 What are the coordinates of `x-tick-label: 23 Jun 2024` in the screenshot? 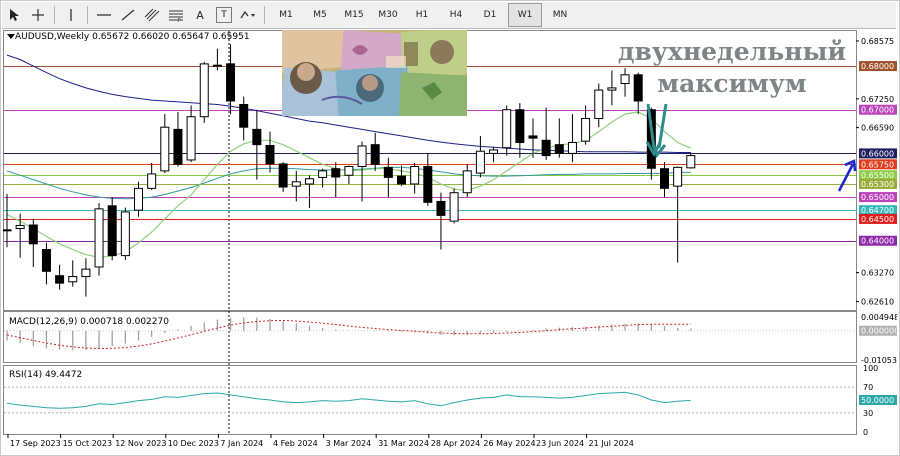 It's located at (560, 443).